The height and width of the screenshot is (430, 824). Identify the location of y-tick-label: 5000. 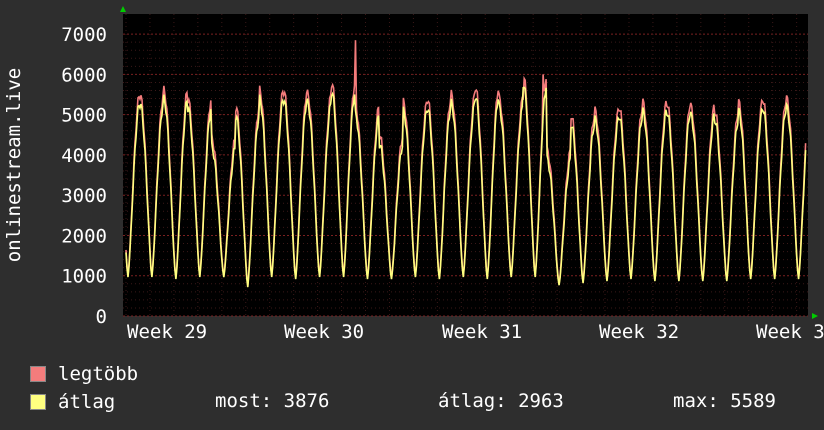
(84, 116).